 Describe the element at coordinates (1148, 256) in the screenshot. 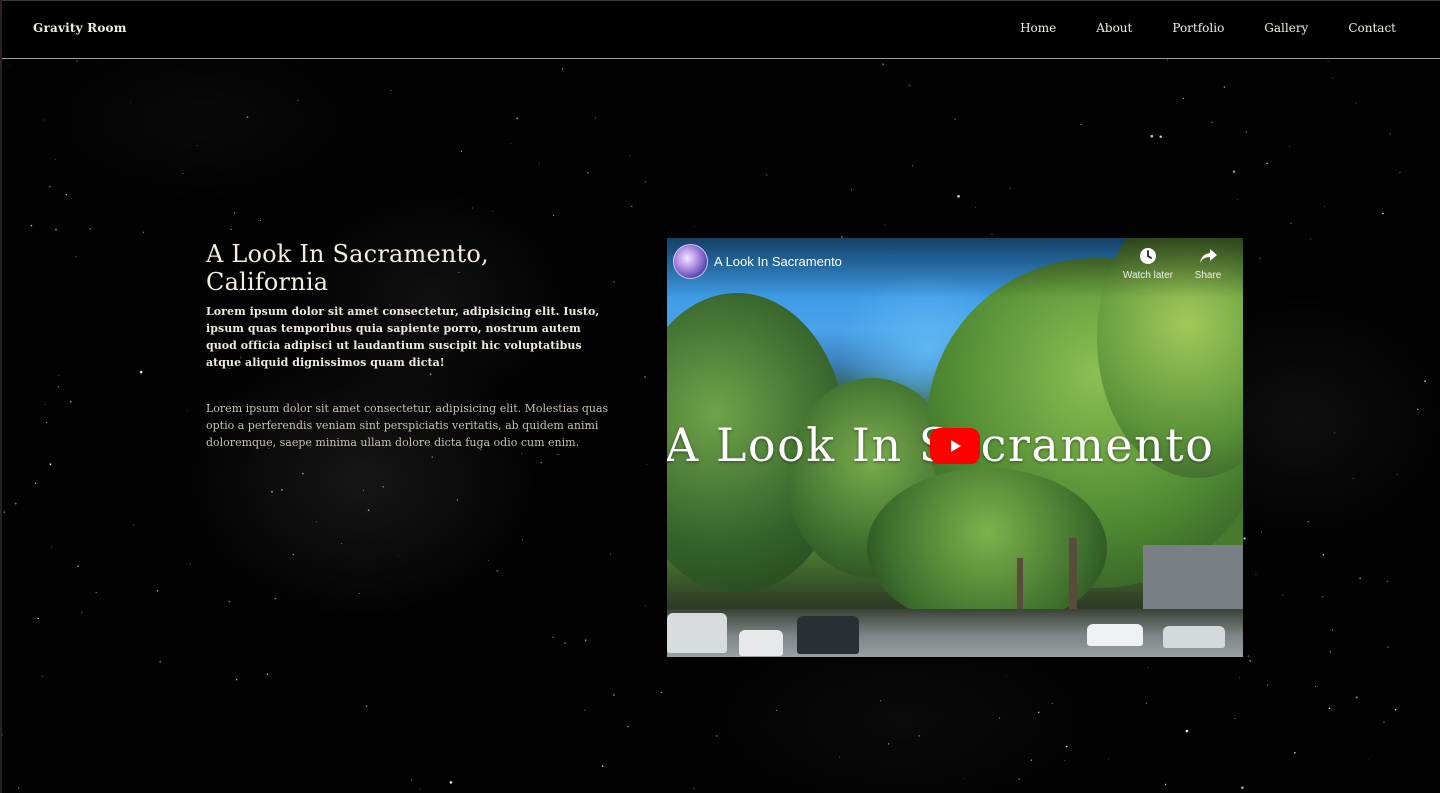

I see `clock-icon` at that location.